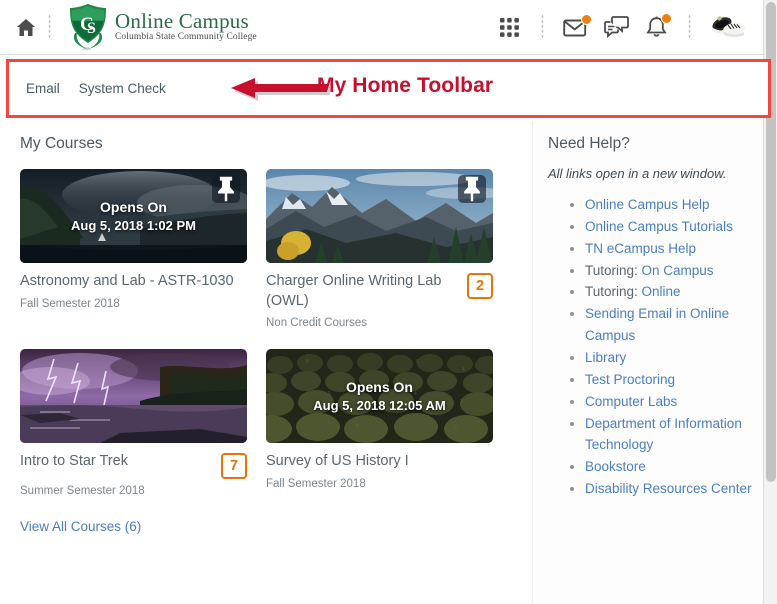 This screenshot has width=777, height=604. Describe the element at coordinates (605, 357) in the screenshot. I see `help-link: Library` at that location.